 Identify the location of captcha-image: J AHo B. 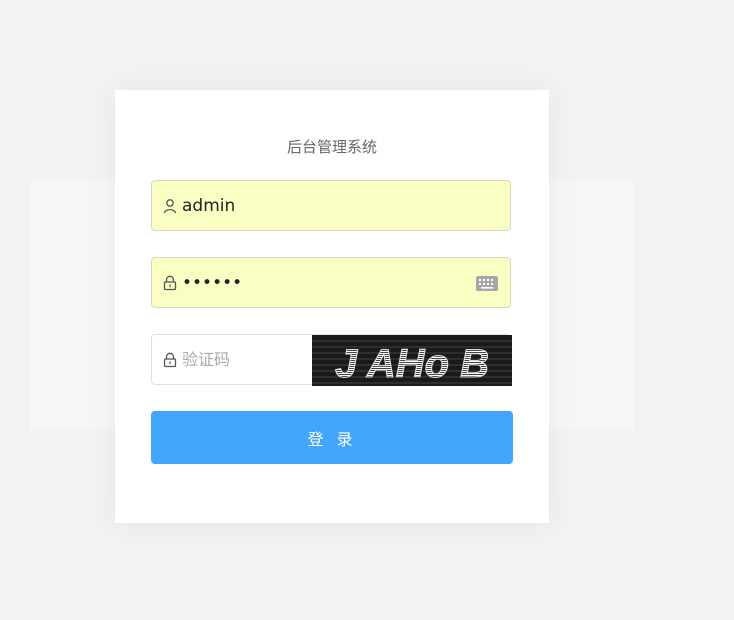
(412, 360).